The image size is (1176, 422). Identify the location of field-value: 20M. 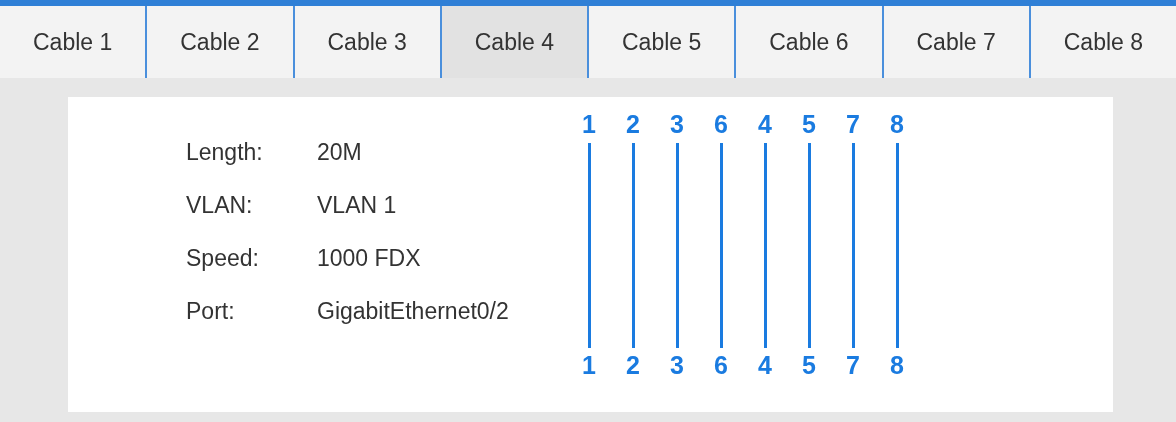
(339, 152).